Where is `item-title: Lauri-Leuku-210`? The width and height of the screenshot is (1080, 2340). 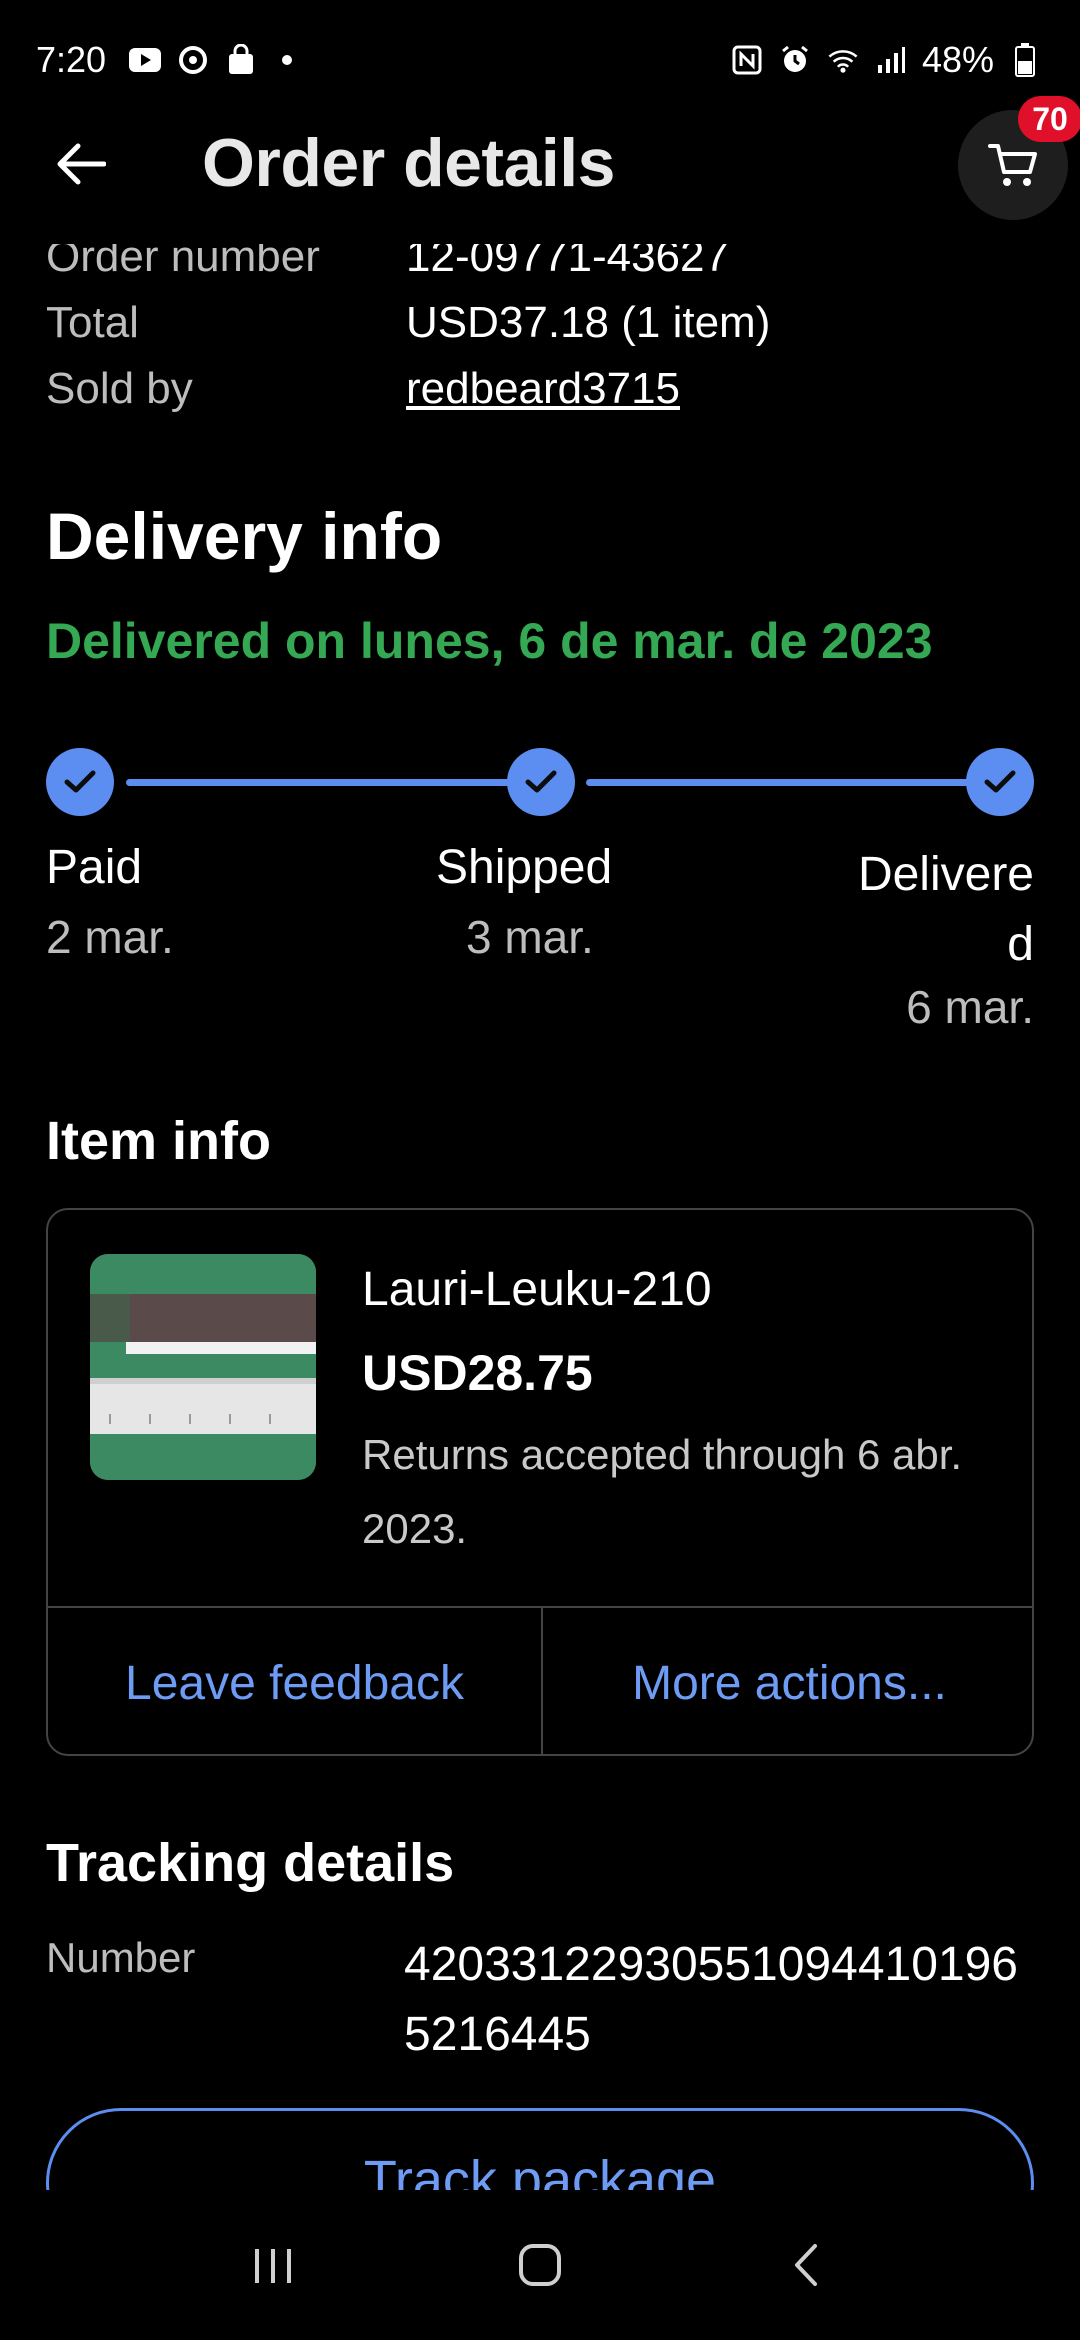 item-title: Lauri-Leuku-210 is located at coordinates (537, 1289).